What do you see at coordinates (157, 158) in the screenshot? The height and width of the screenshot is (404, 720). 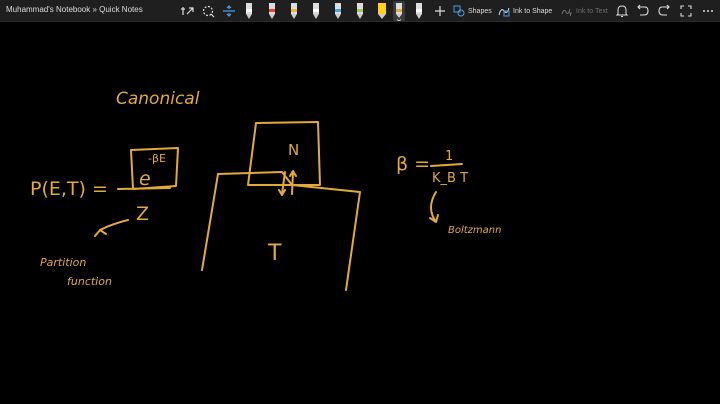 I see `exp-power: -βE` at bounding box center [157, 158].